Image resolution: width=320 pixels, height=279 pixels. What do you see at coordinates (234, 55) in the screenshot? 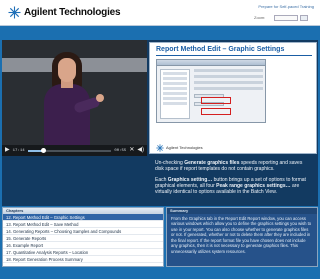
I see `slide-title-rule` at bounding box center [234, 55].